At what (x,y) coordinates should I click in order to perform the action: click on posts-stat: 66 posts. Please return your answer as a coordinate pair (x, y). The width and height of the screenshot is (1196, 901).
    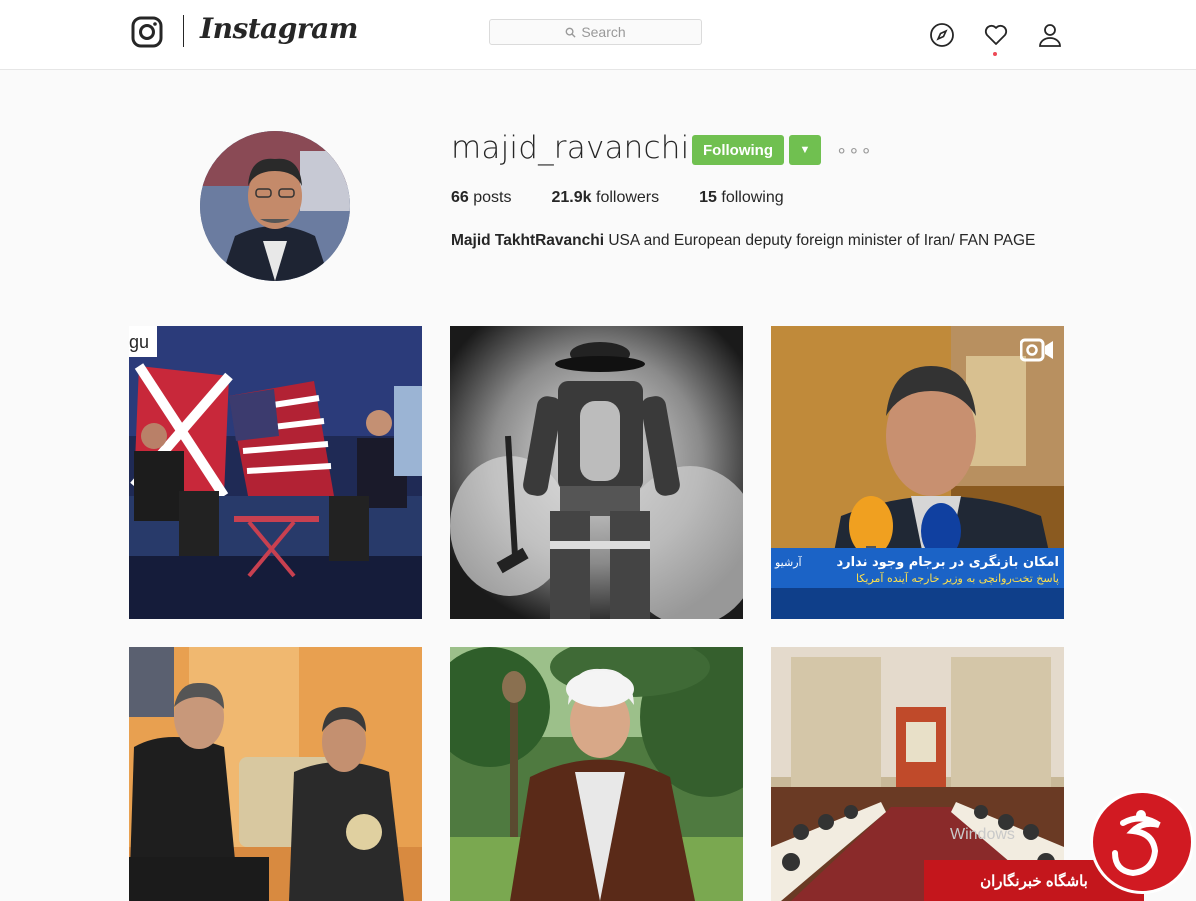
    Looking at the image, I should click on (481, 198).